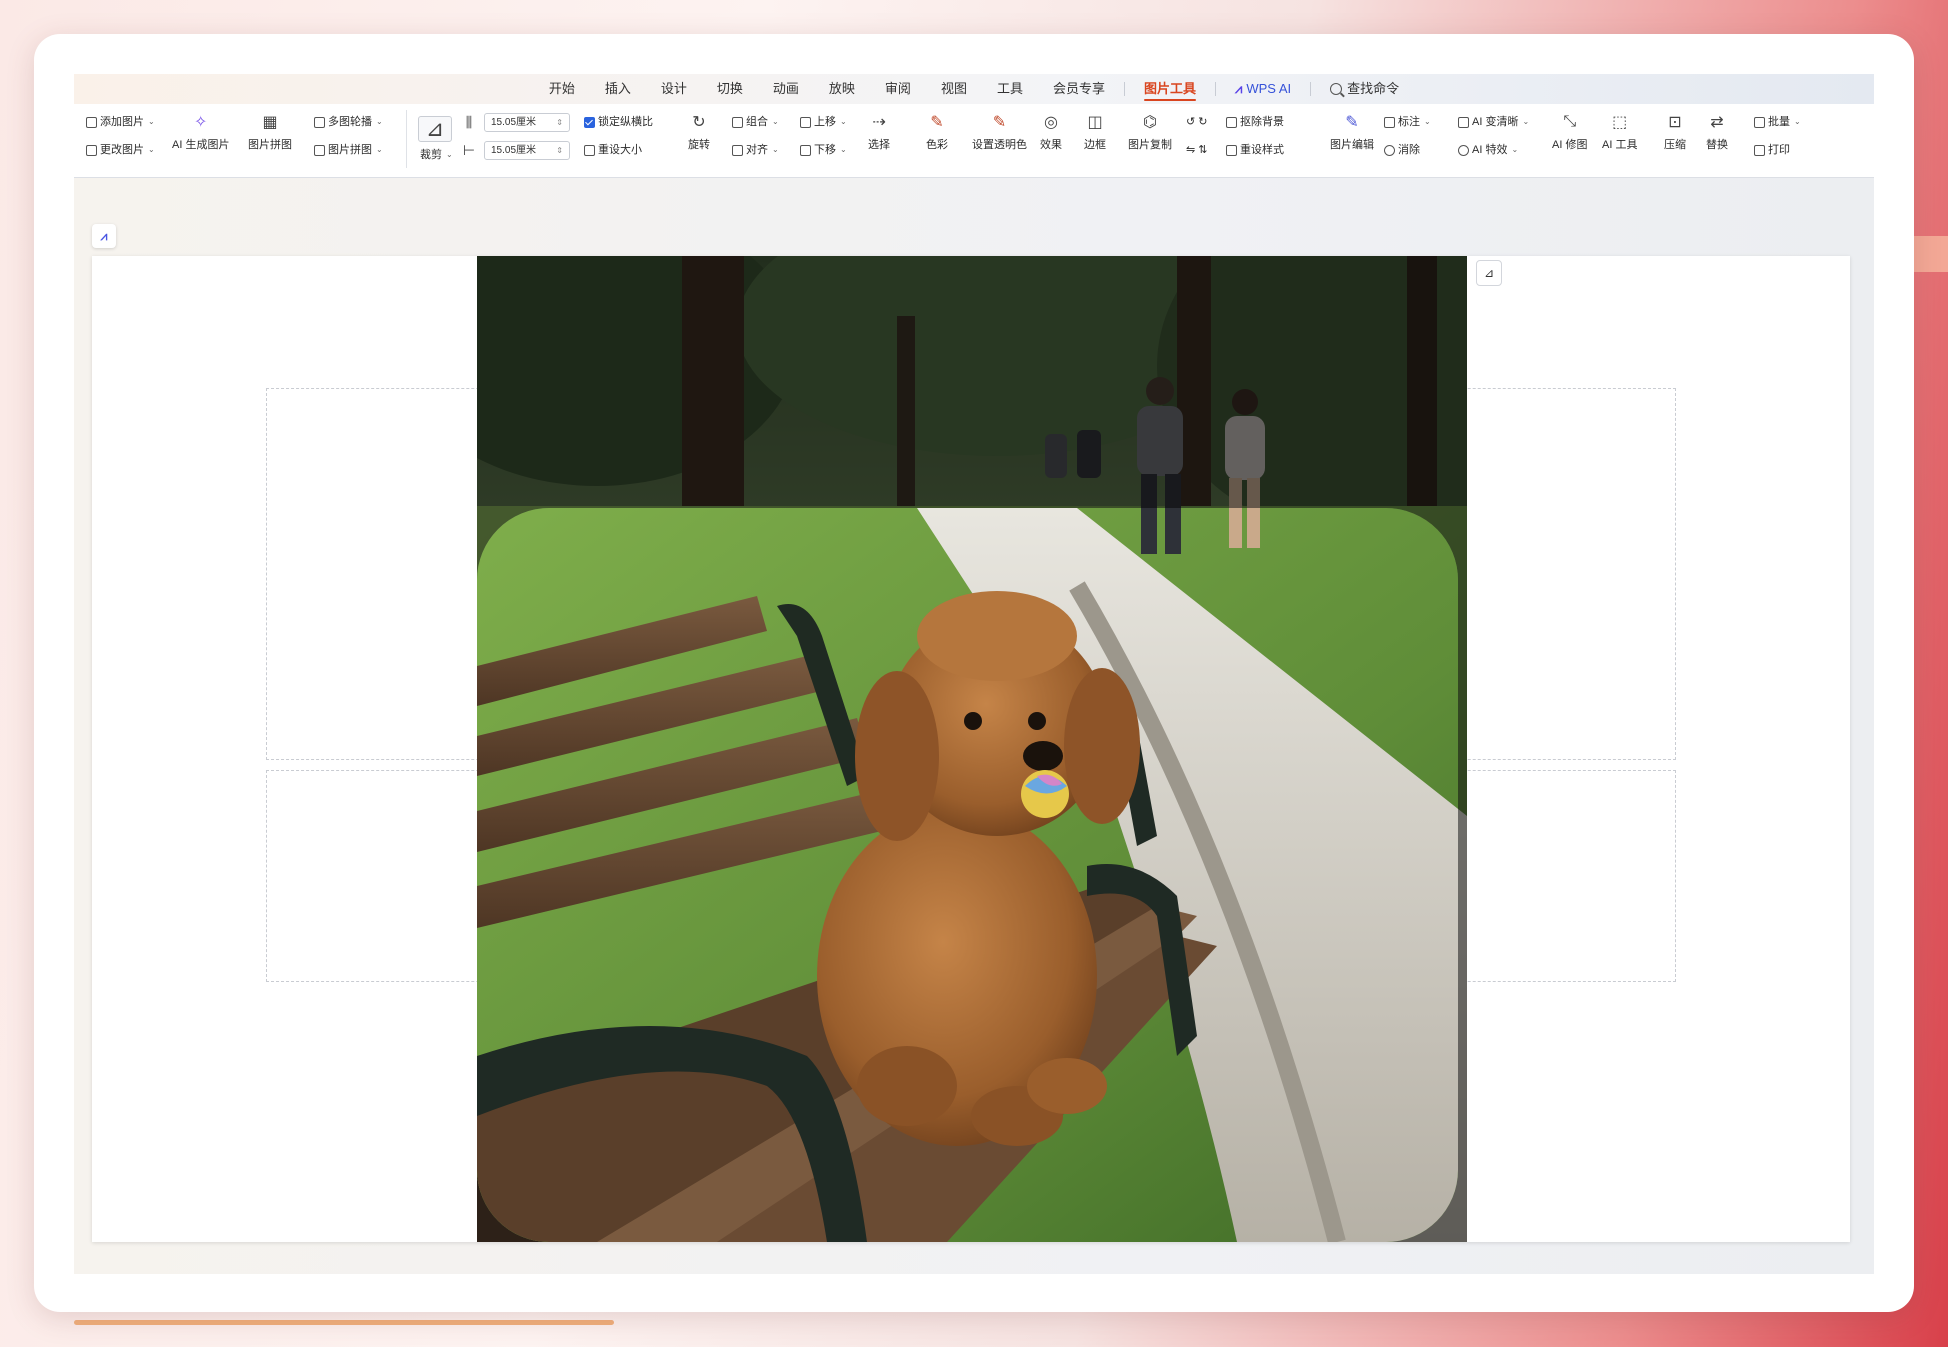  I want to click on set-transparent-button: ✎ 设置透明色, so click(999, 132).